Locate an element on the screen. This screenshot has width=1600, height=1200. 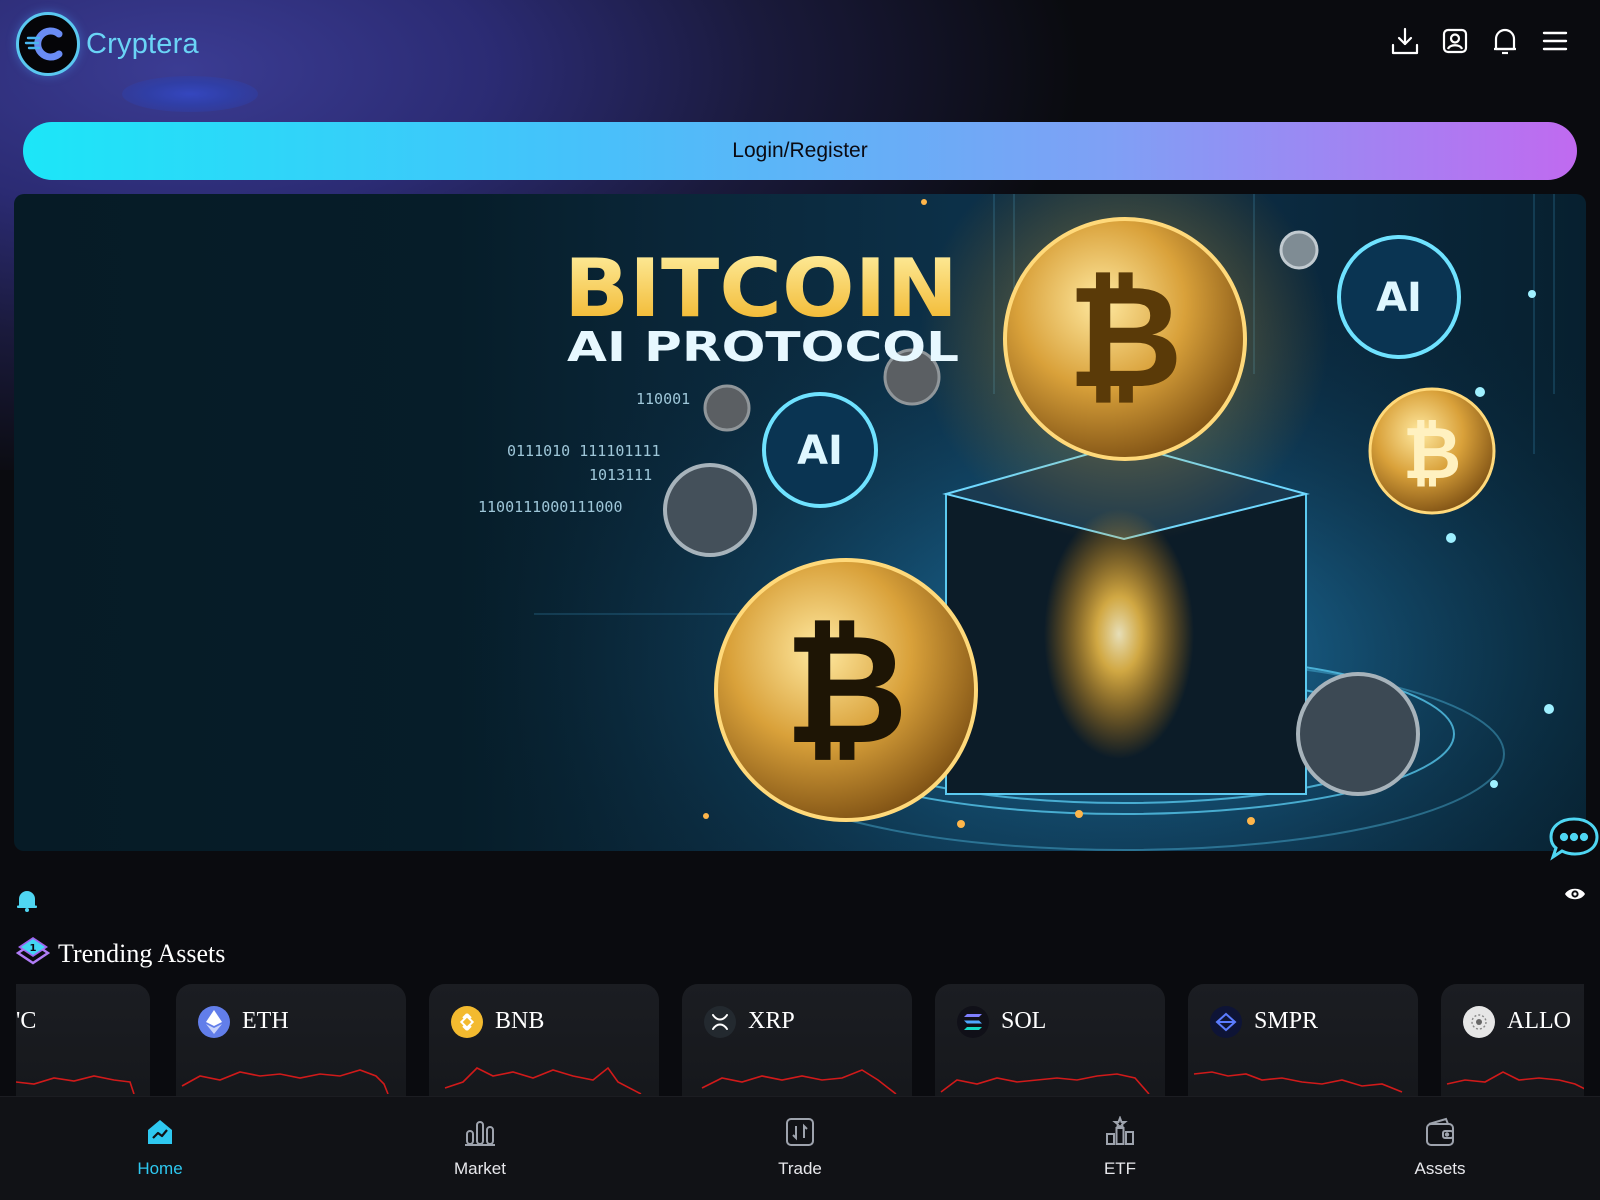
download-icon is located at coordinates (1405, 41).